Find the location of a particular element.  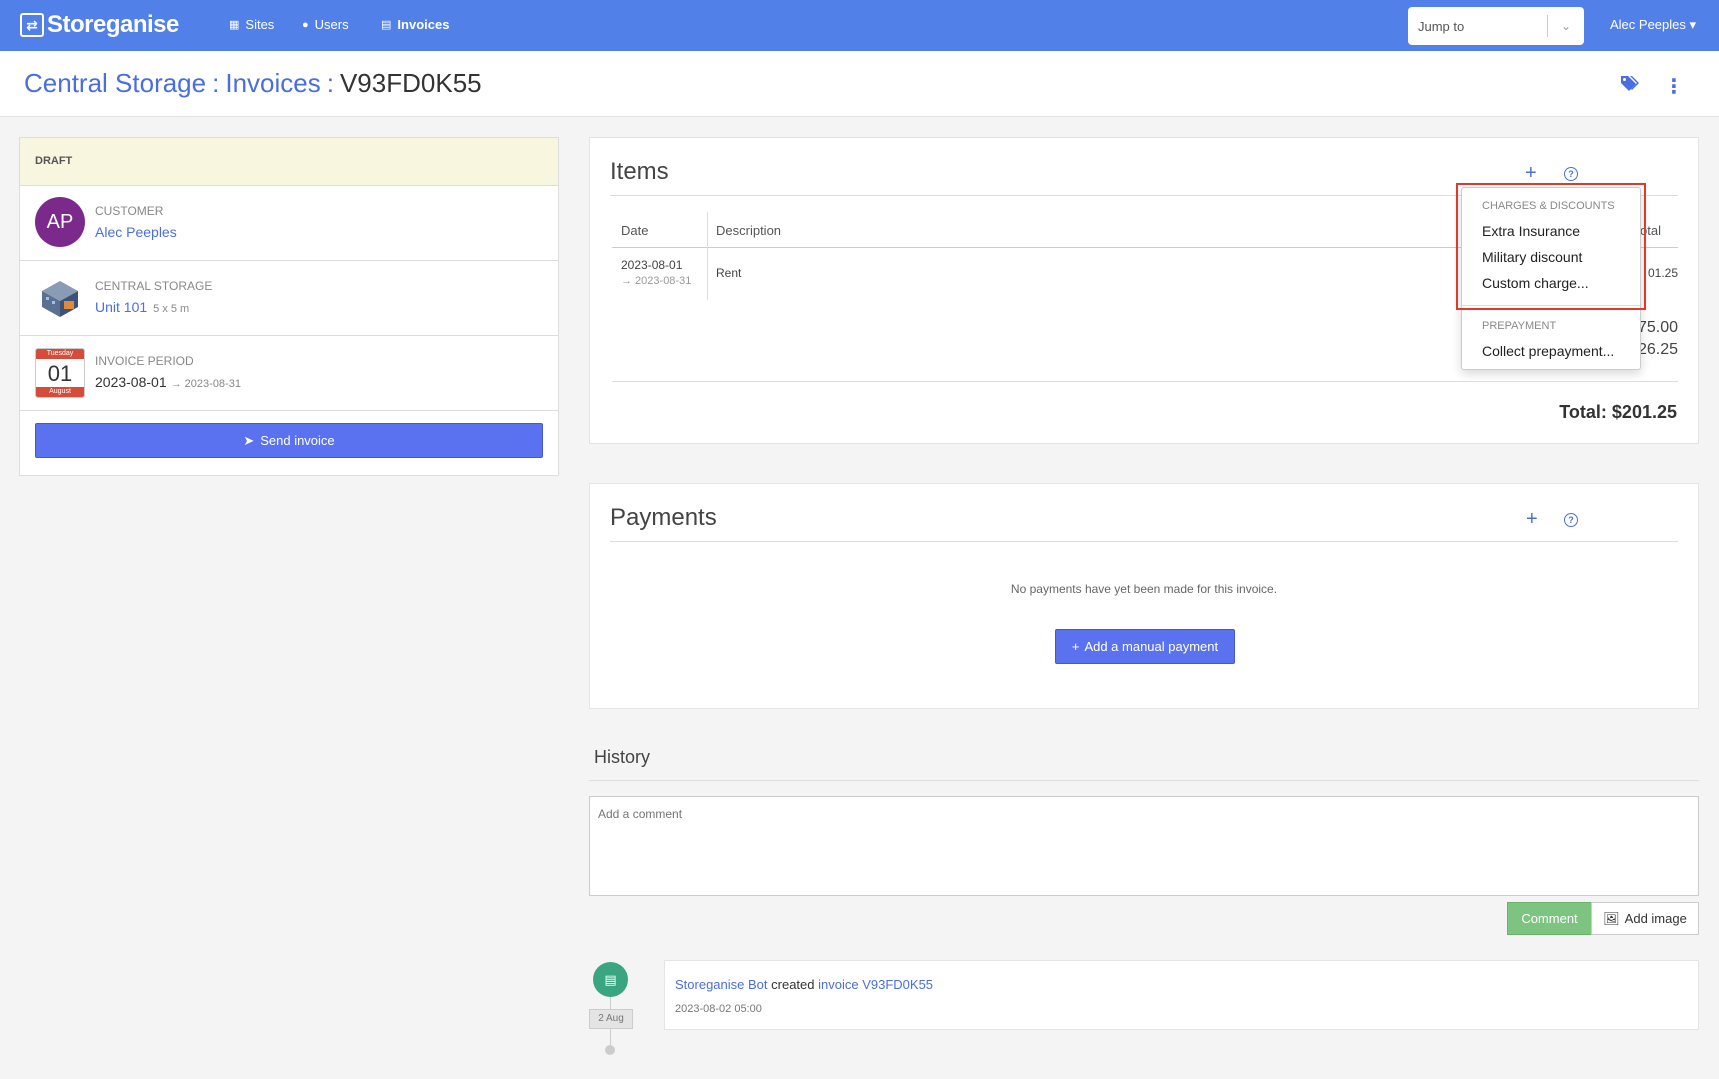

add-manual-payment-button: + Add a manual payment is located at coordinates (1145, 646).